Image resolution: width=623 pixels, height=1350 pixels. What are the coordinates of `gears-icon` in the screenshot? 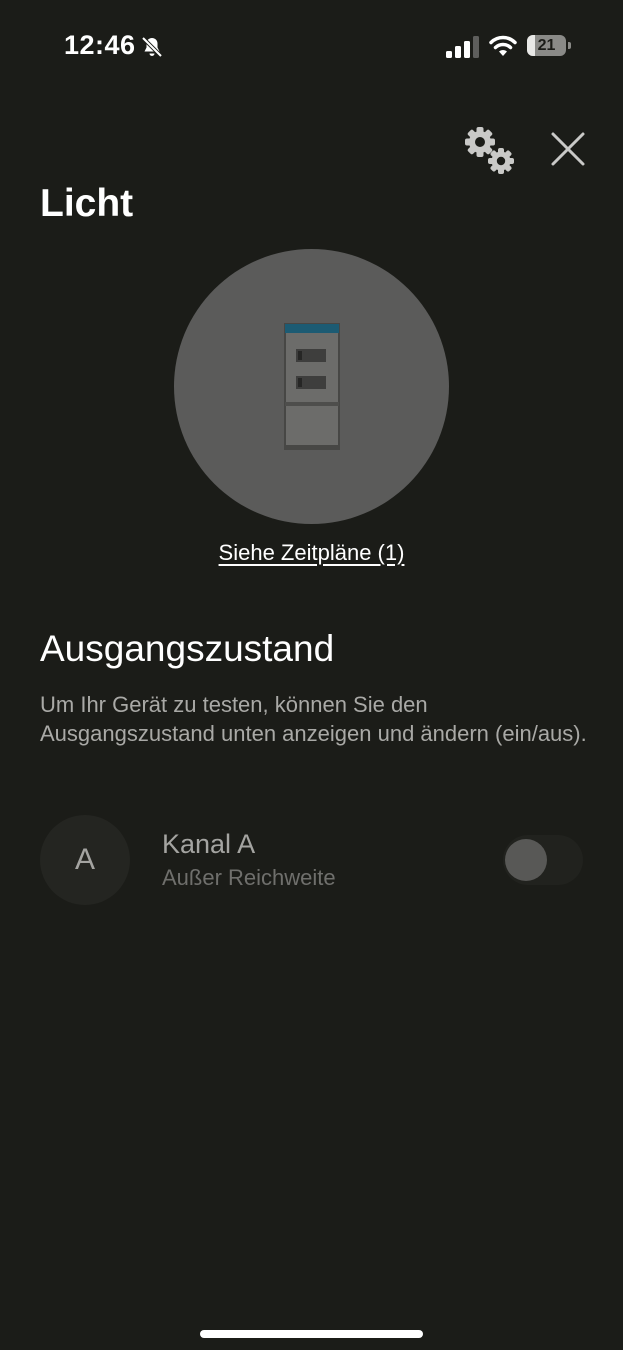 It's located at (489, 151).